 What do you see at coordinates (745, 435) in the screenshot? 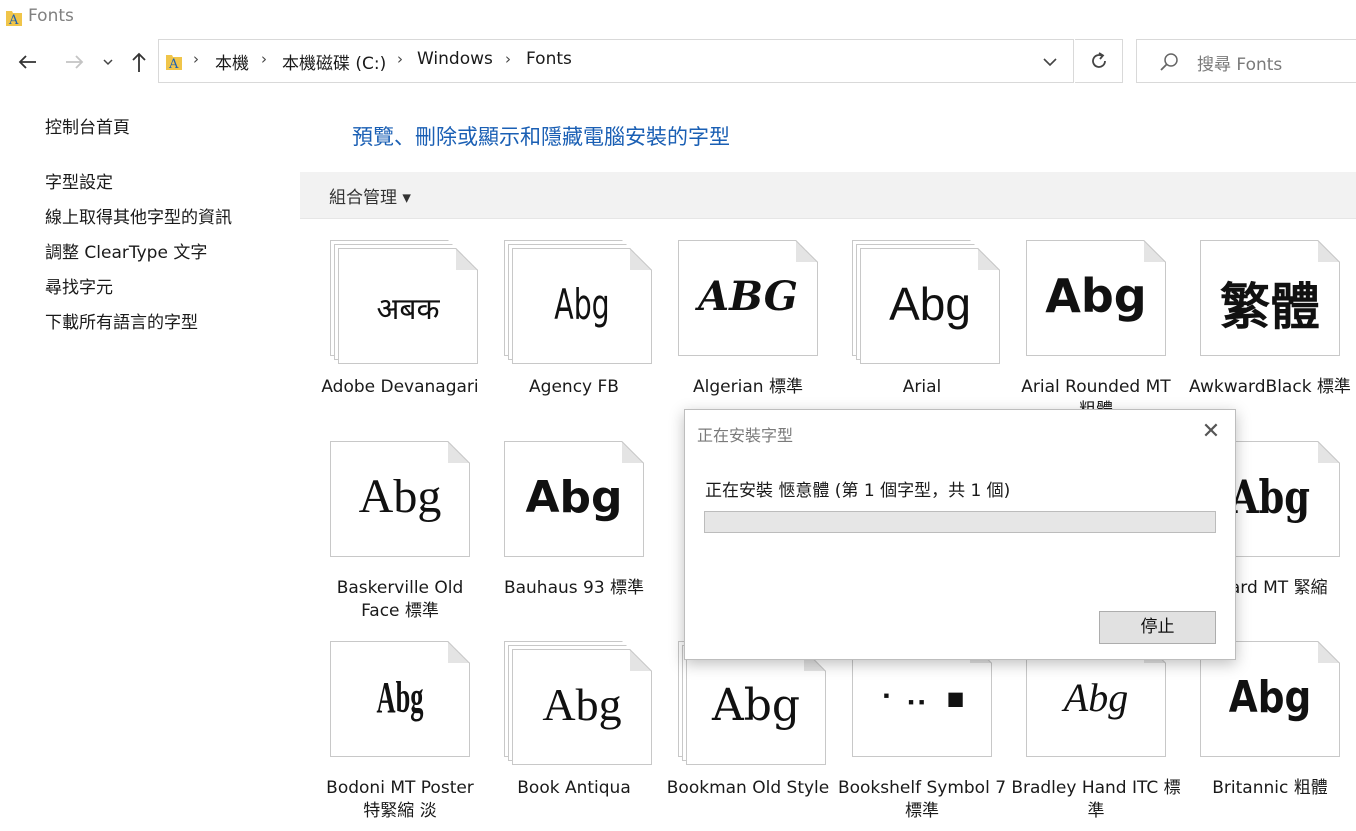
I see `dialog-title: 正在安裝字型` at bounding box center [745, 435].